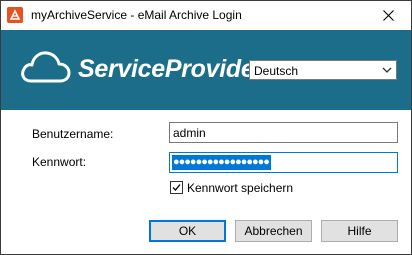  What do you see at coordinates (283, 132) in the screenshot?
I see `username-input: admin` at bounding box center [283, 132].